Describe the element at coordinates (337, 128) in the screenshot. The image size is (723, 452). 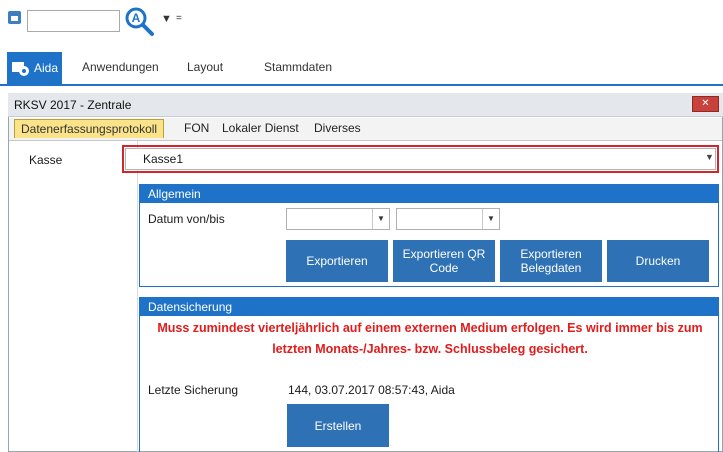
I see `tab-diverses: Diverses` at that location.